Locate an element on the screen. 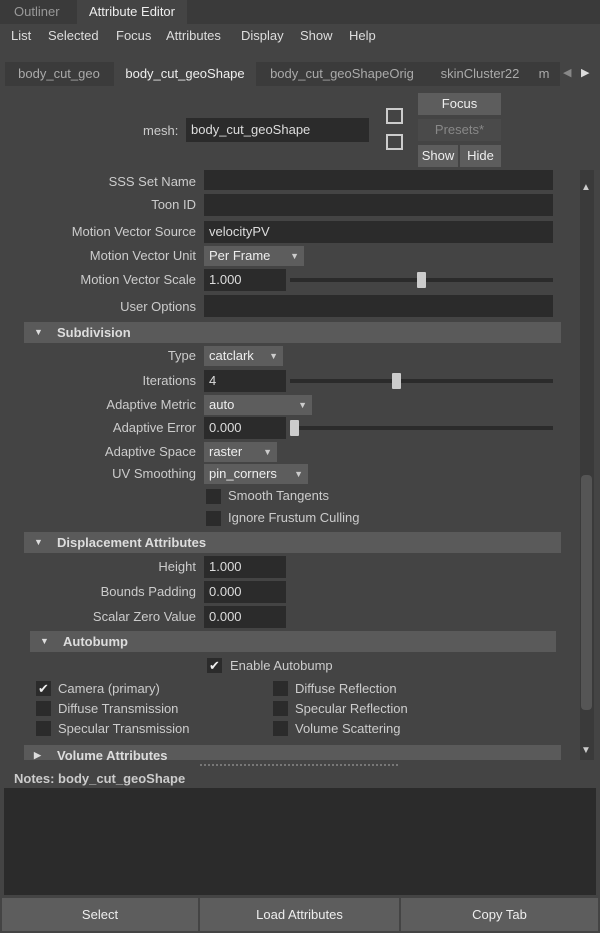 The width and height of the screenshot is (600, 933). mv-scale-field: 1.000 is located at coordinates (245, 280).